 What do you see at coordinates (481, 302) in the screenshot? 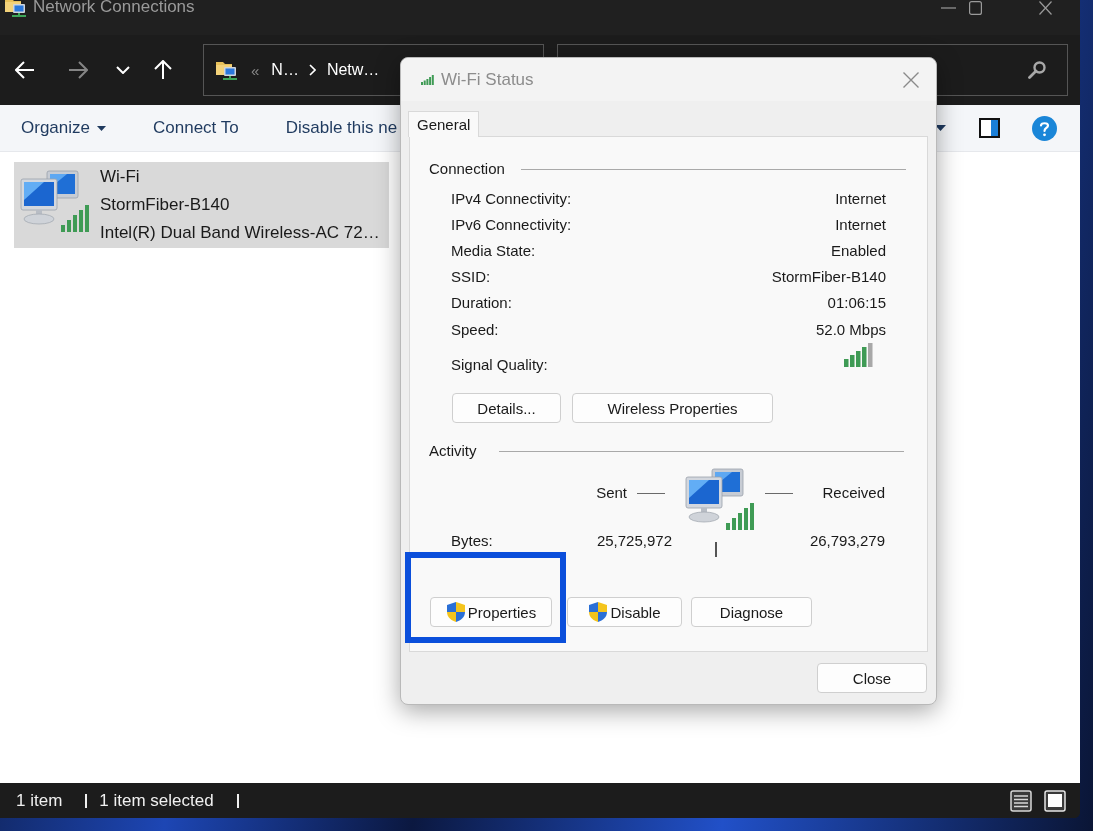
I see `field-label: Duration:` at bounding box center [481, 302].